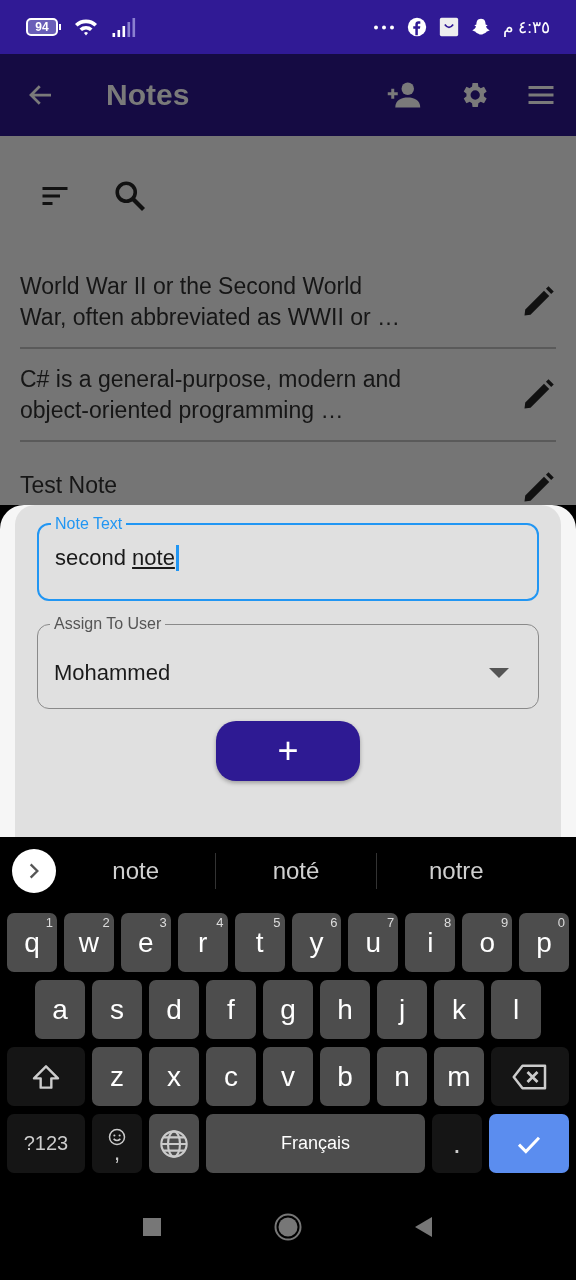  What do you see at coordinates (148, 95) in the screenshot?
I see `app-title: Notes` at bounding box center [148, 95].